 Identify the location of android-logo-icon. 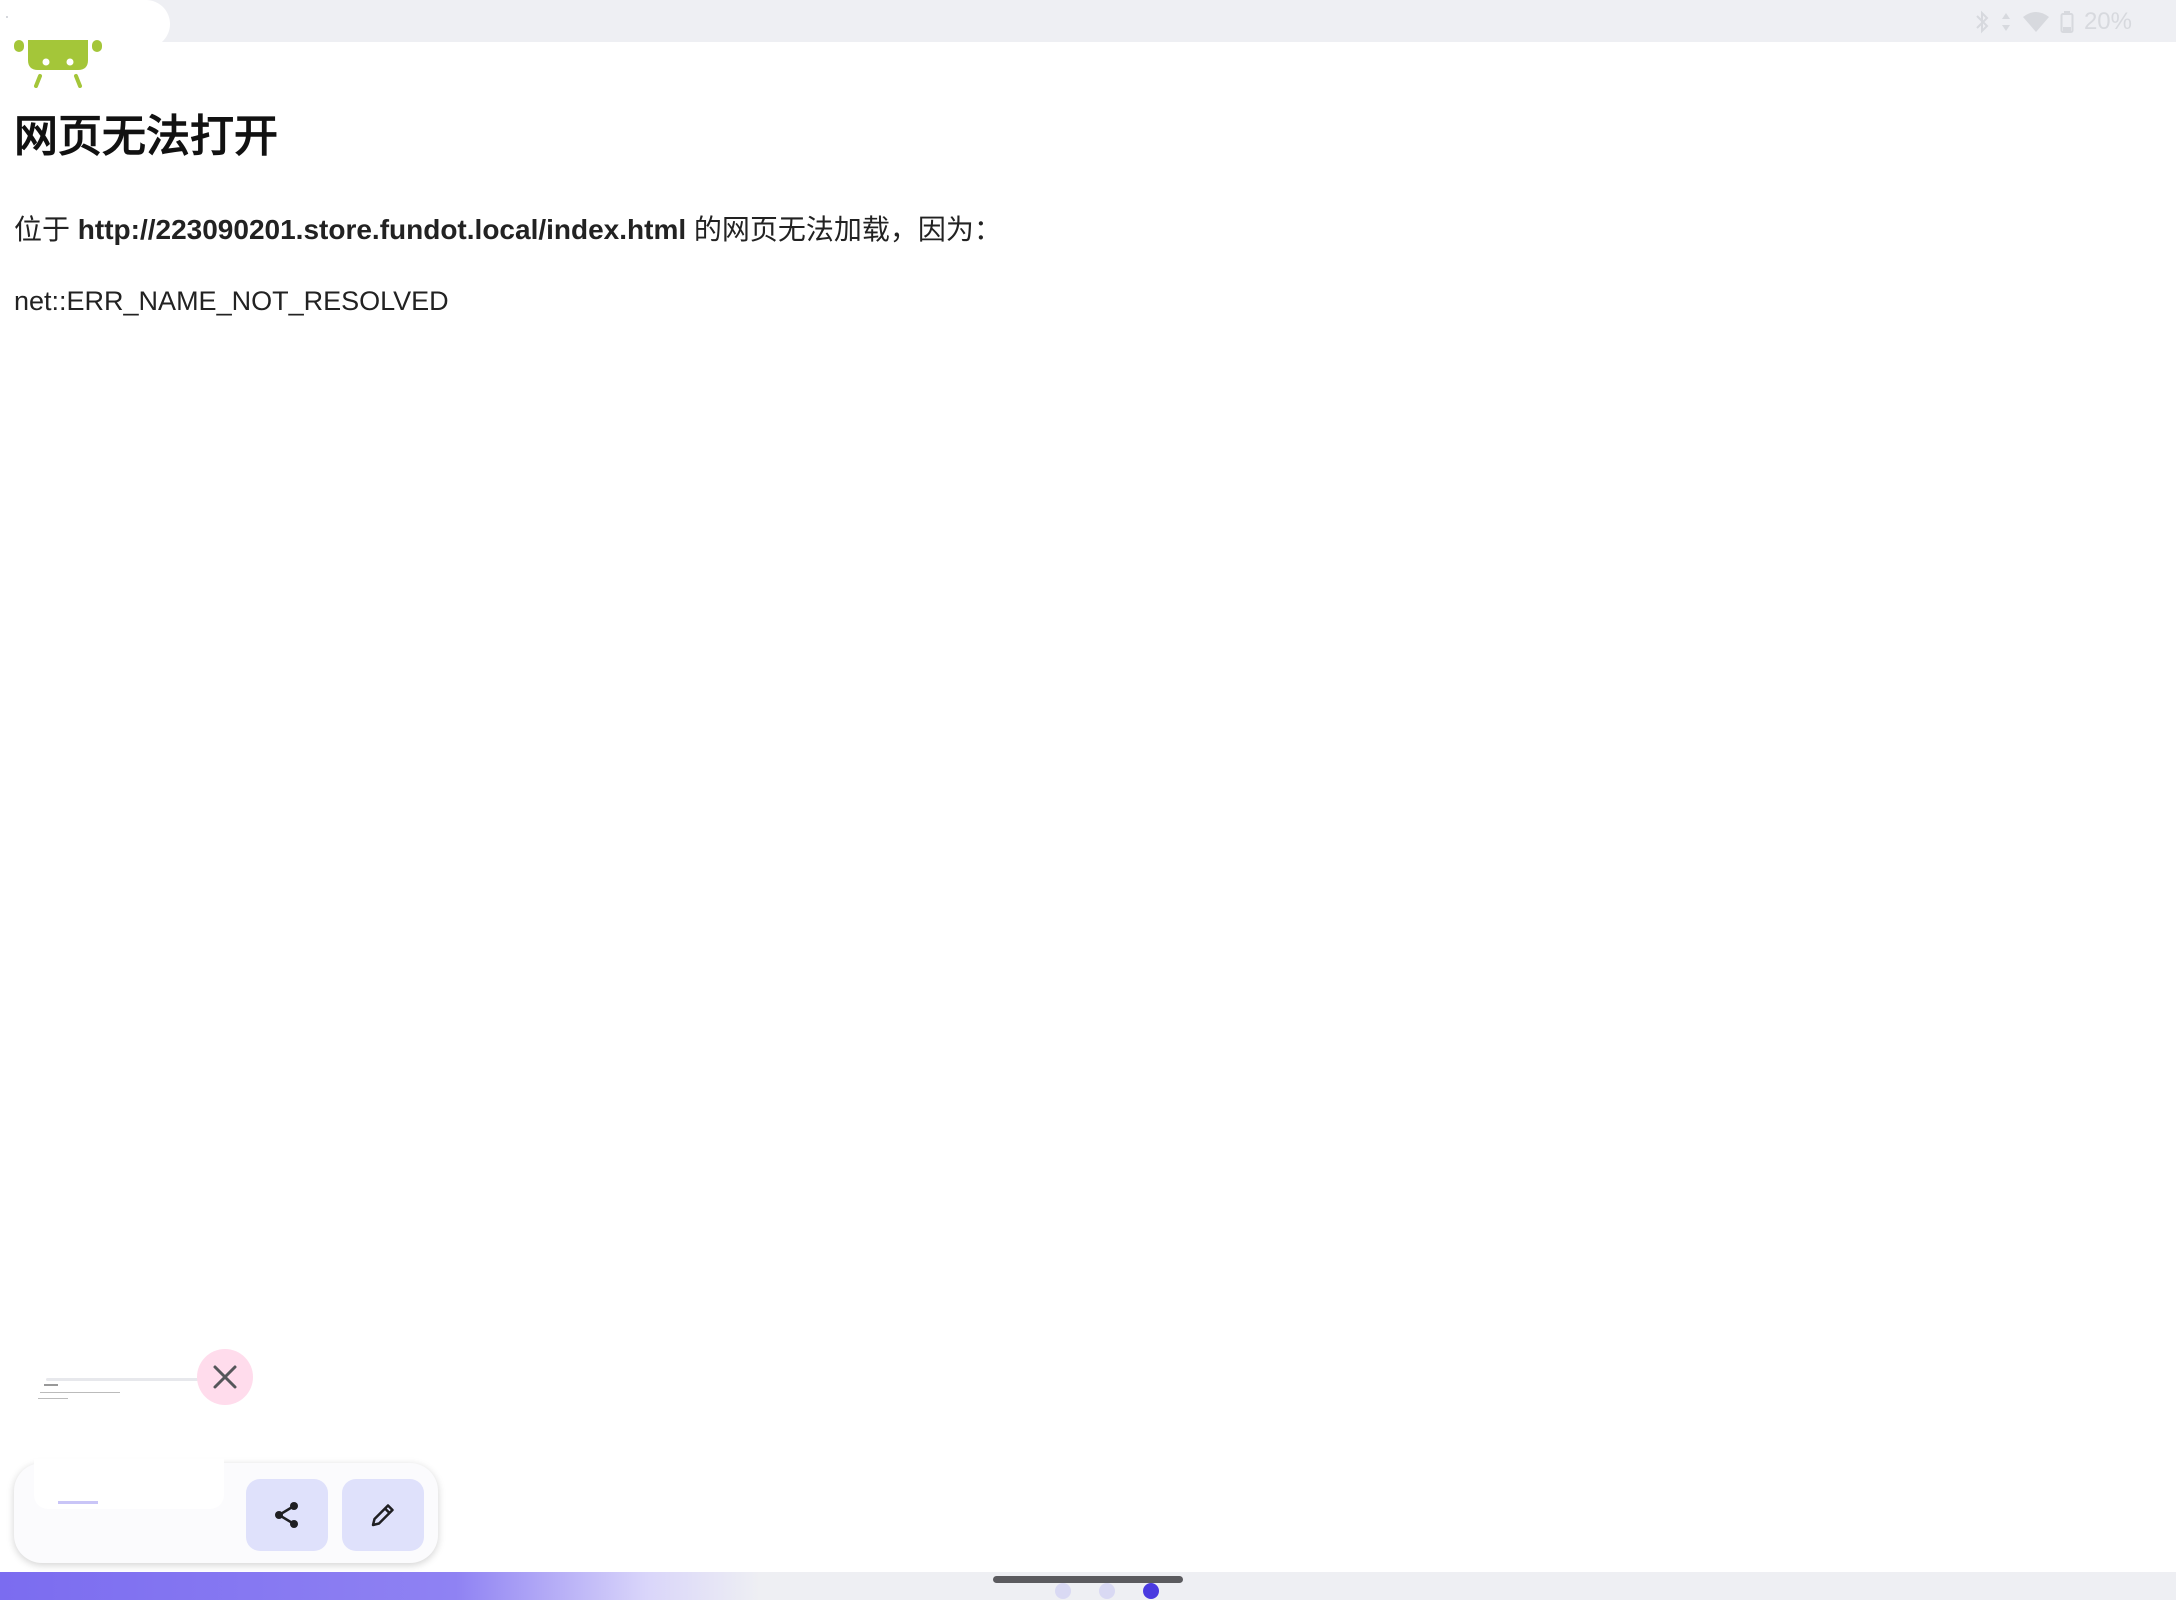
(58, 64).